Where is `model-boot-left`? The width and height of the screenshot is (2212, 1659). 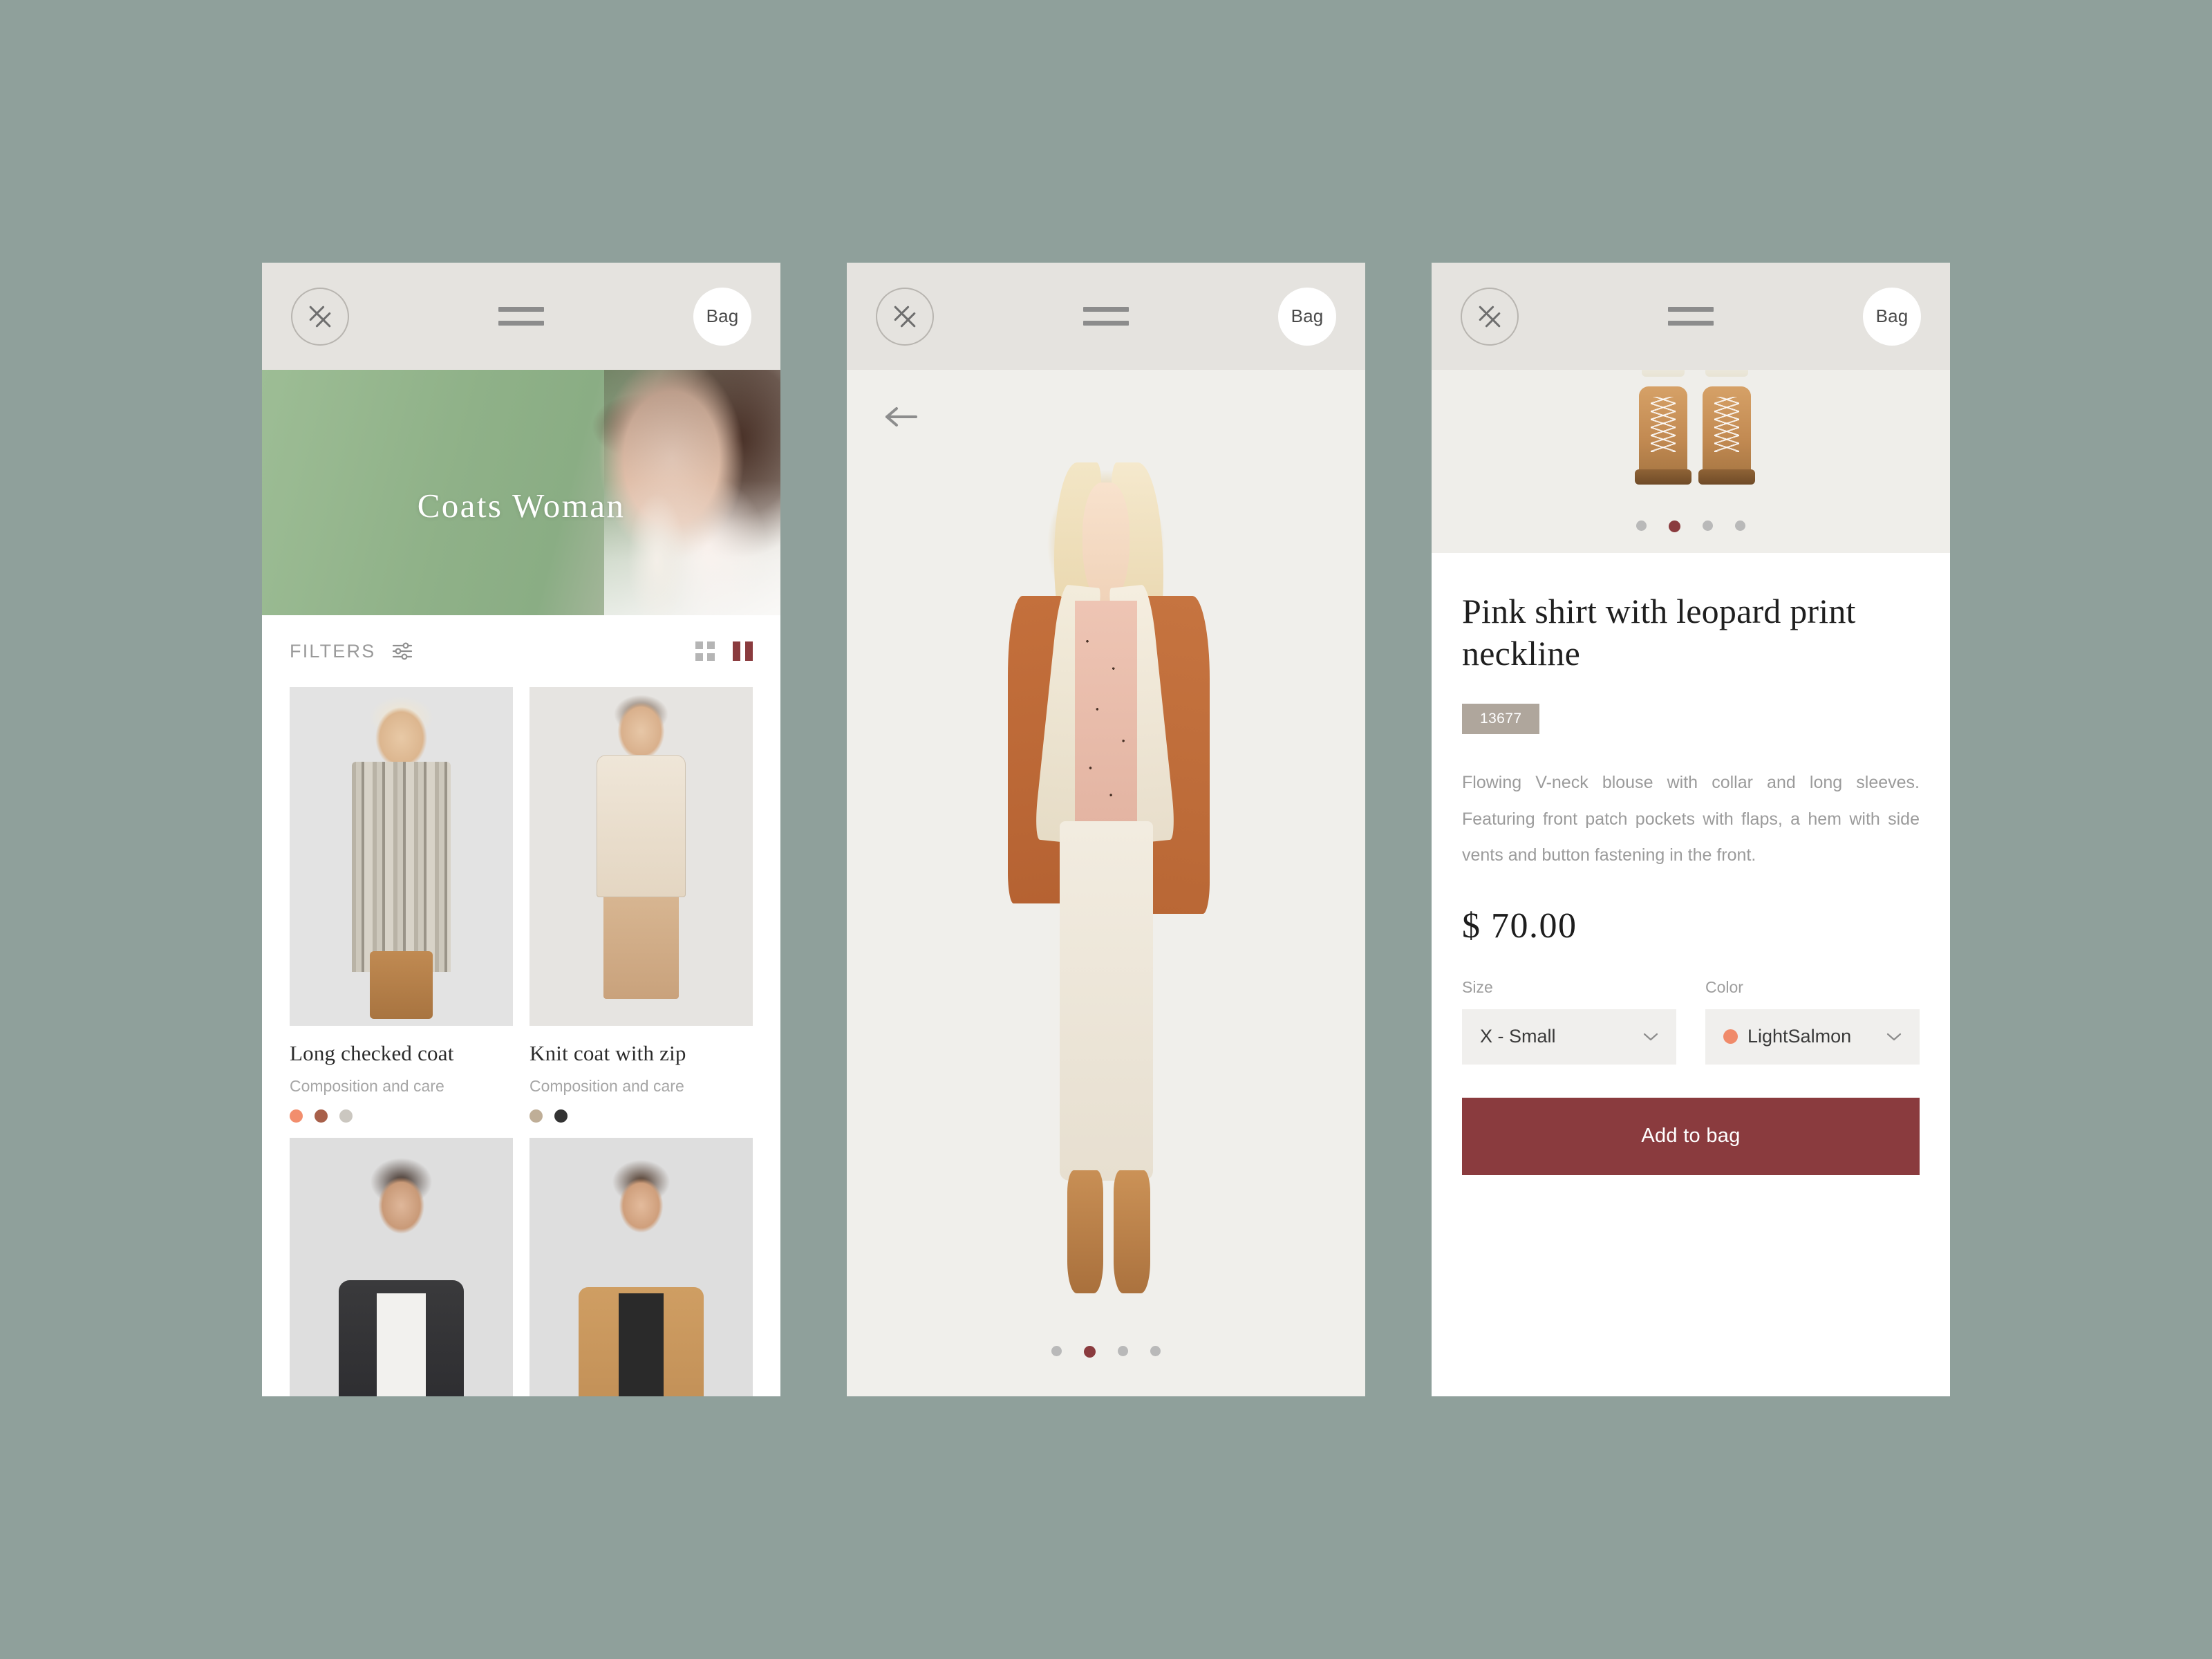 model-boot-left is located at coordinates (1085, 1232).